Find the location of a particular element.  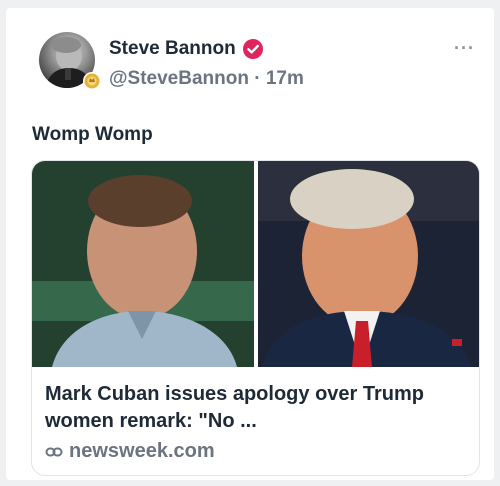

handle: @SteveBannon is located at coordinates (179, 78).